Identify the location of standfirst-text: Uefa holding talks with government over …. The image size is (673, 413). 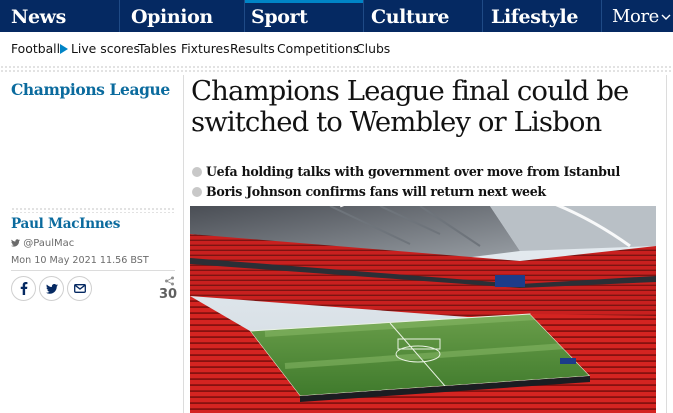
(413, 171).